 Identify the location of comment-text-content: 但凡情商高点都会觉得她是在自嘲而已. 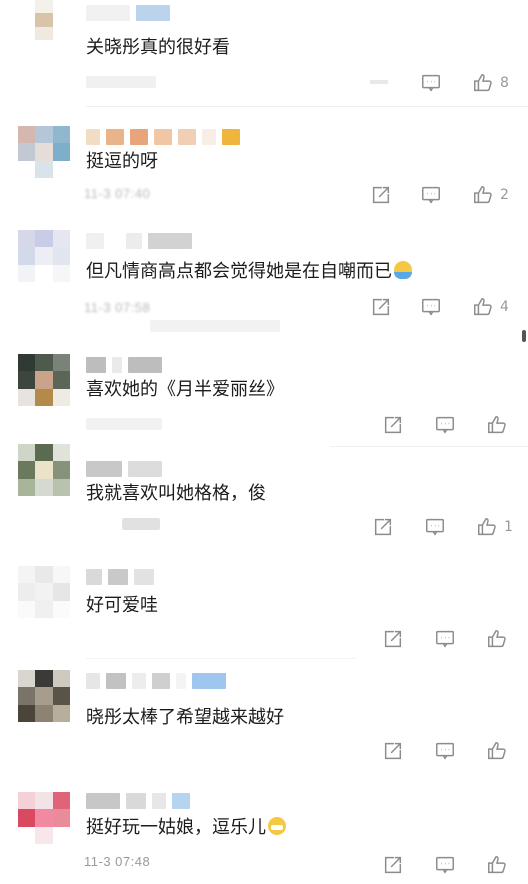
(239, 271).